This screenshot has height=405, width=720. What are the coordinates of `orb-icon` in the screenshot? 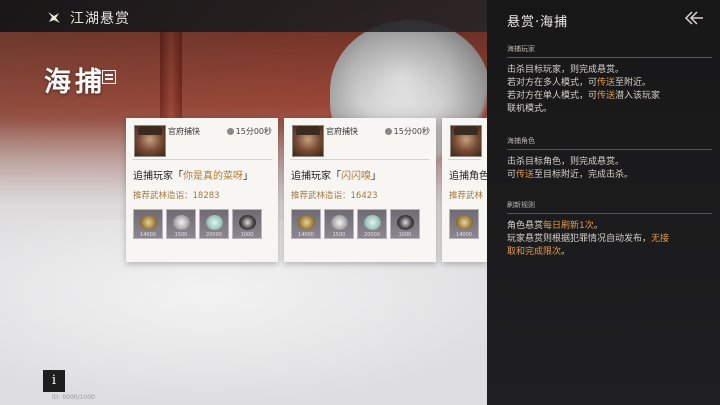 It's located at (247, 222).